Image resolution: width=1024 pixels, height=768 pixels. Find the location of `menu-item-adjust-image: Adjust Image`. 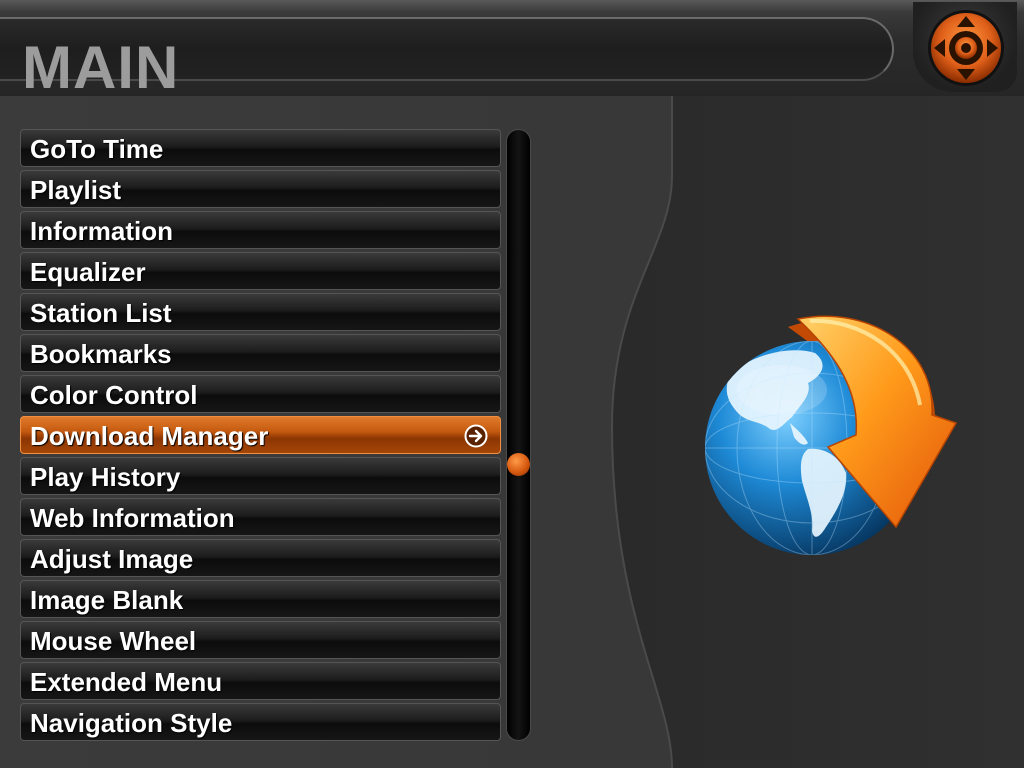

menu-item-adjust-image: Adjust Image is located at coordinates (260, 558).